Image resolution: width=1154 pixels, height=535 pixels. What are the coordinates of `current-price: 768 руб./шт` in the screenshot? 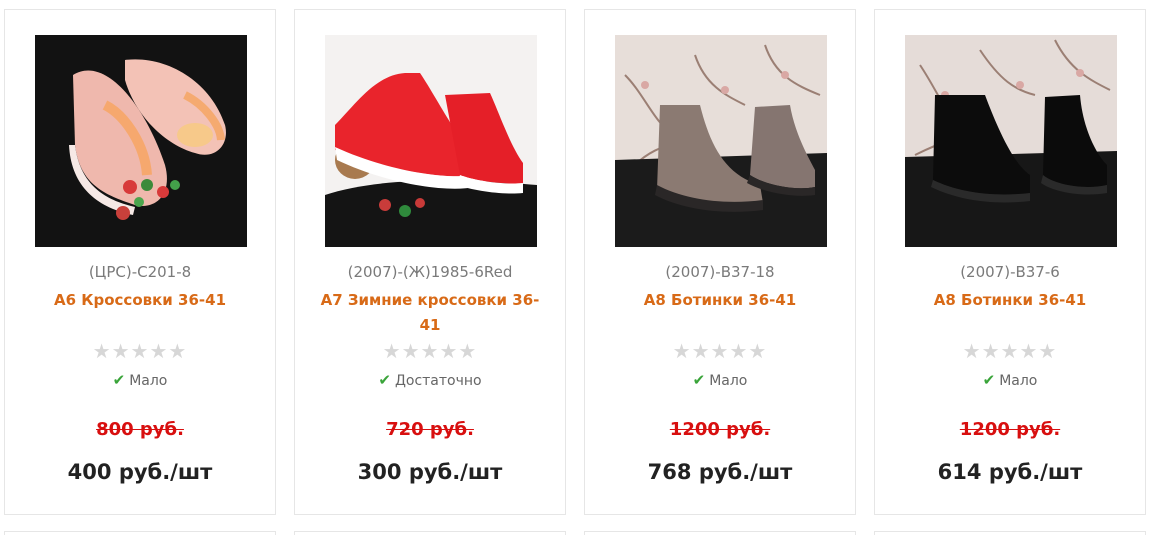 It's located at (720, 472).